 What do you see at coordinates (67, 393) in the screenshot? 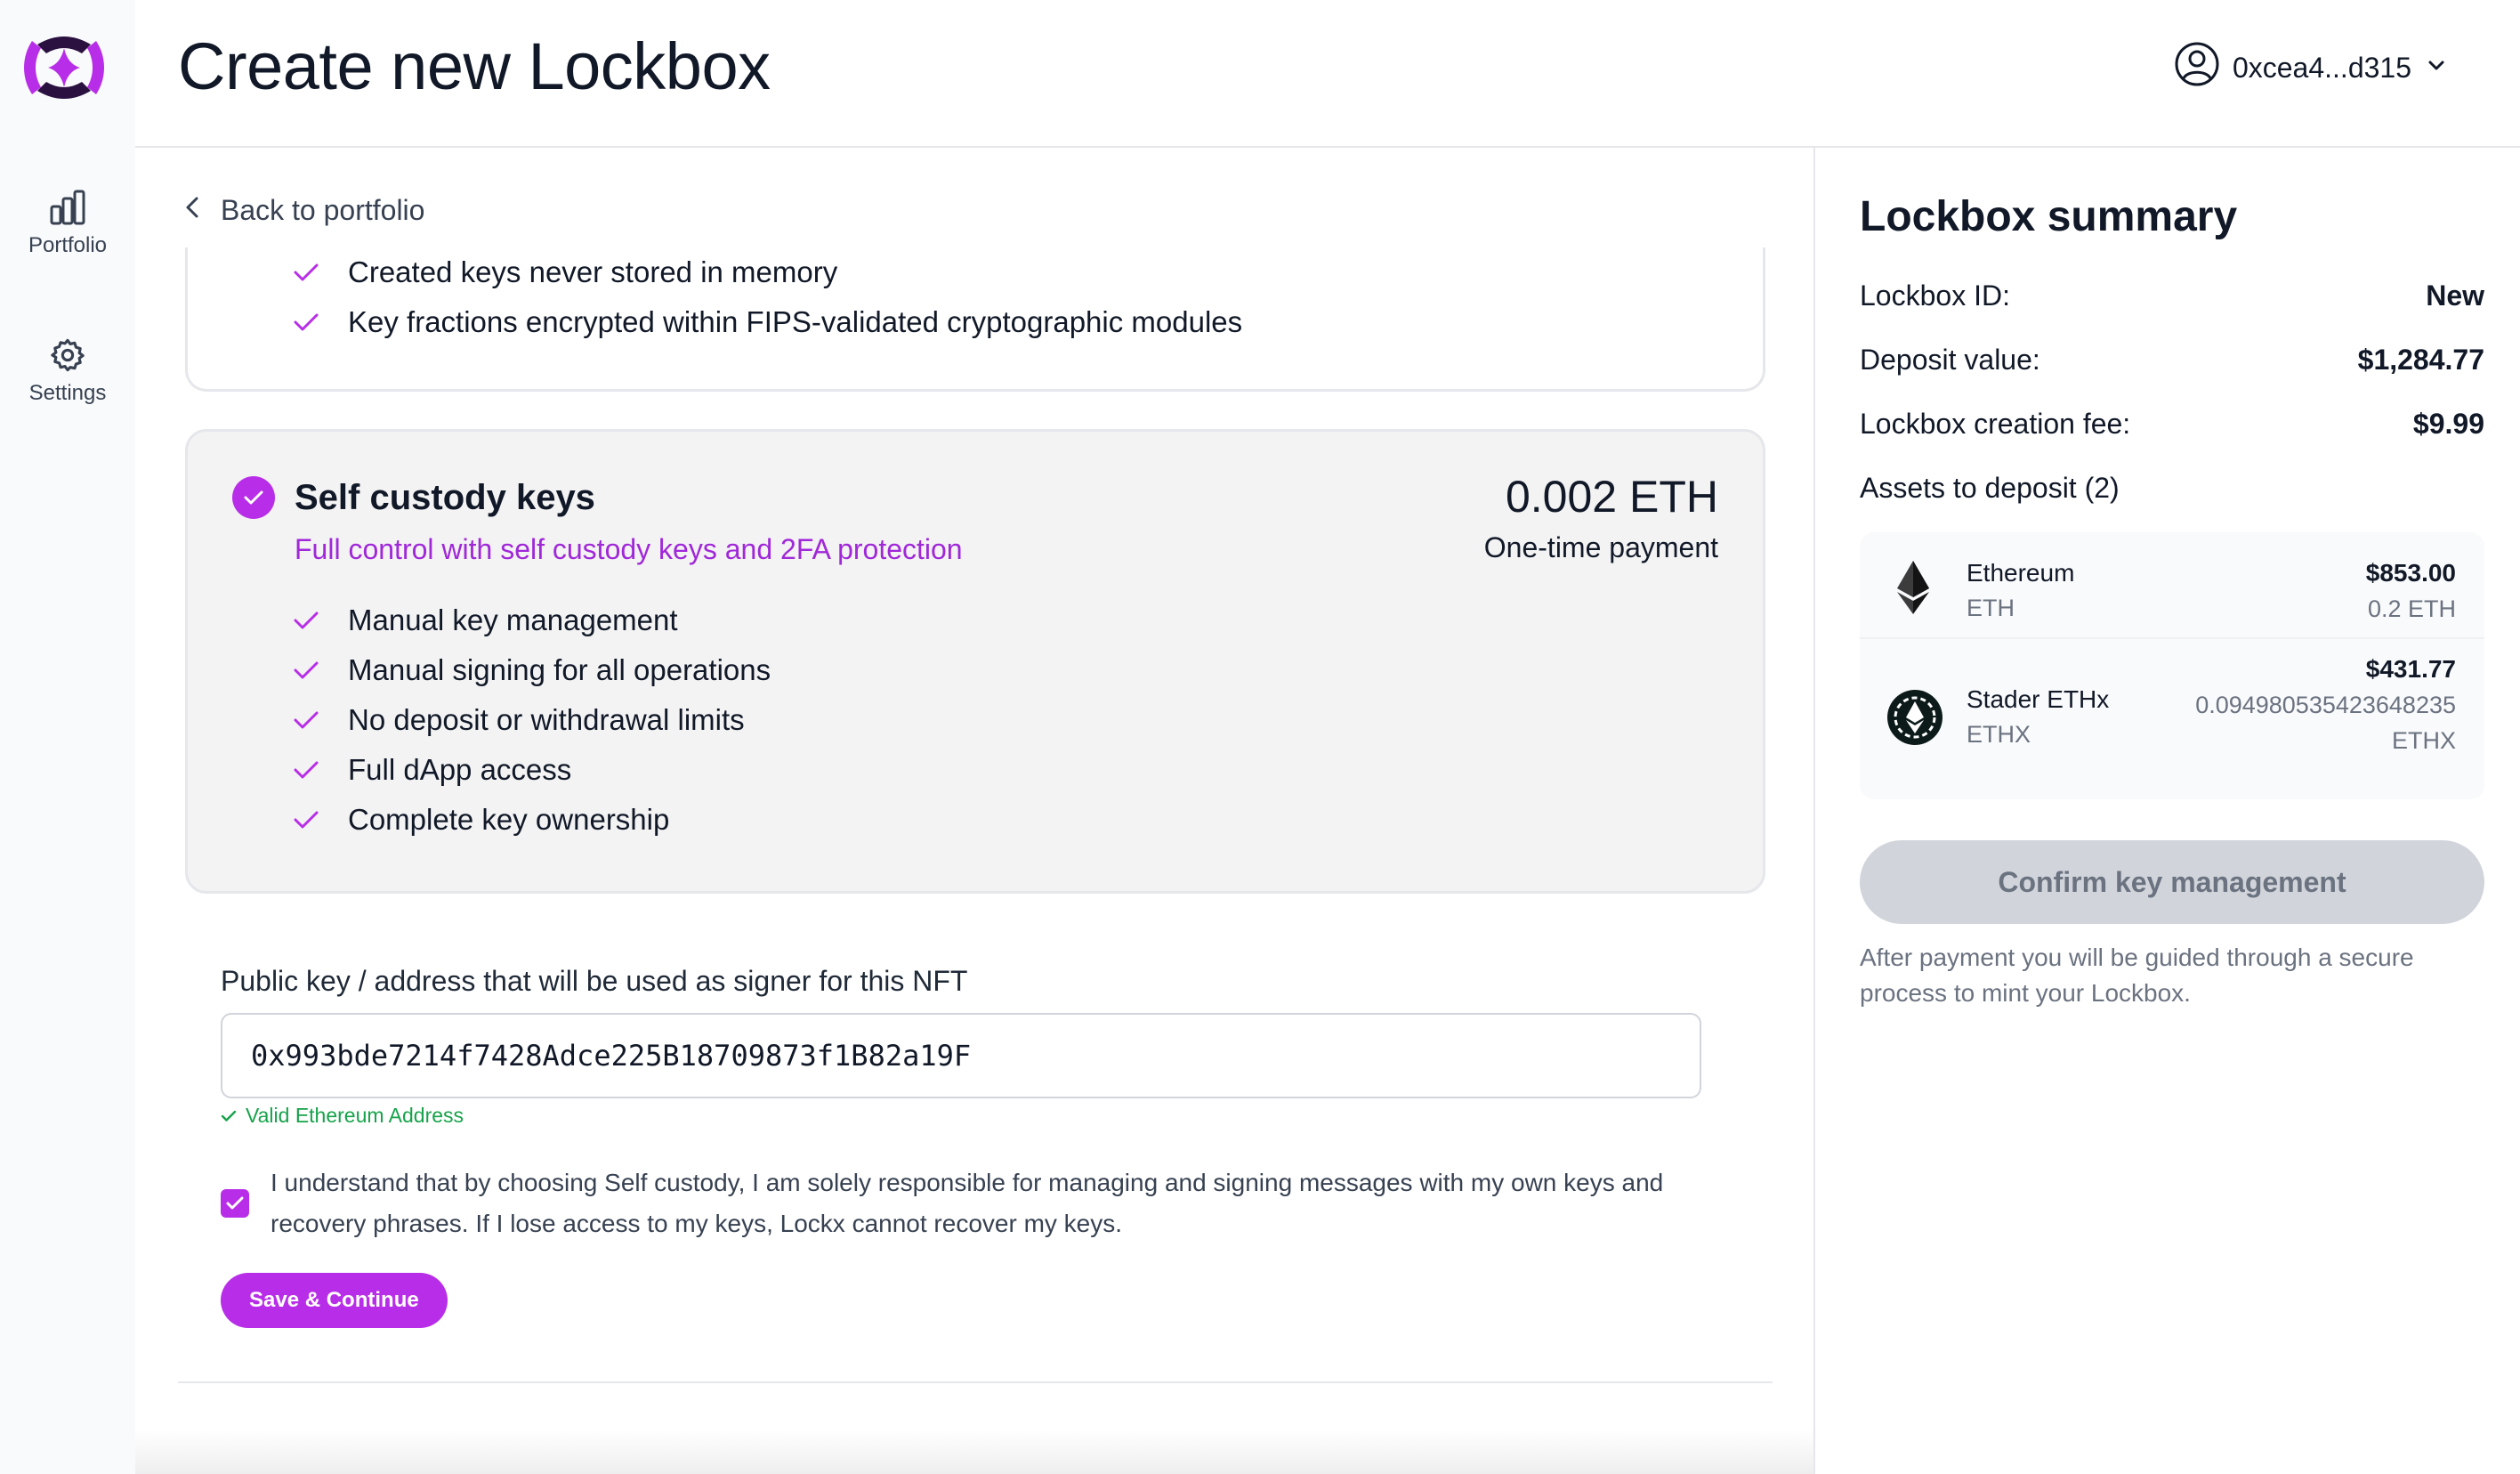
I see `nav-item-label: Settings` at bounding box center [67, 393].